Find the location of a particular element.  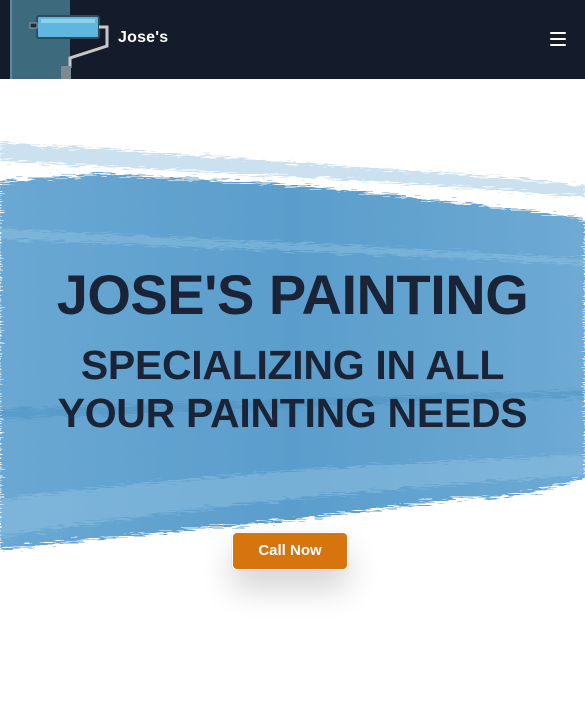

brand-name: Jose's is located at coordinates (143, 38).